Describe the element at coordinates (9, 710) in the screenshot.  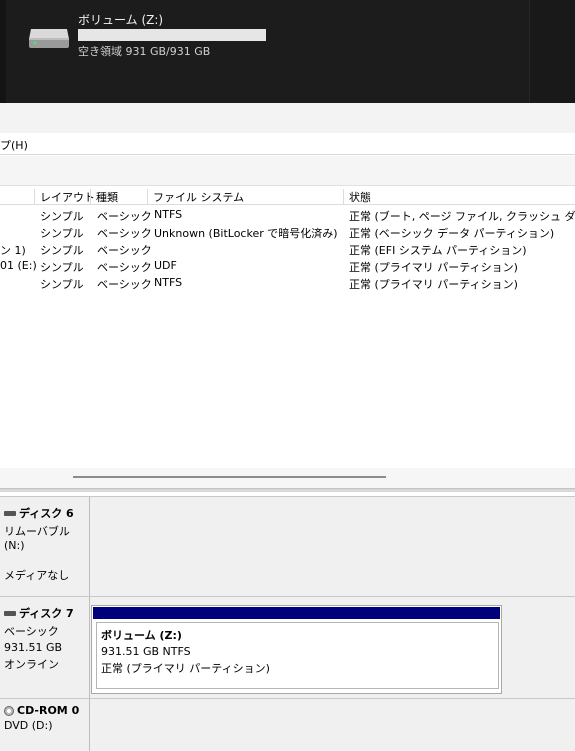
I see `cd-icon` at that location.